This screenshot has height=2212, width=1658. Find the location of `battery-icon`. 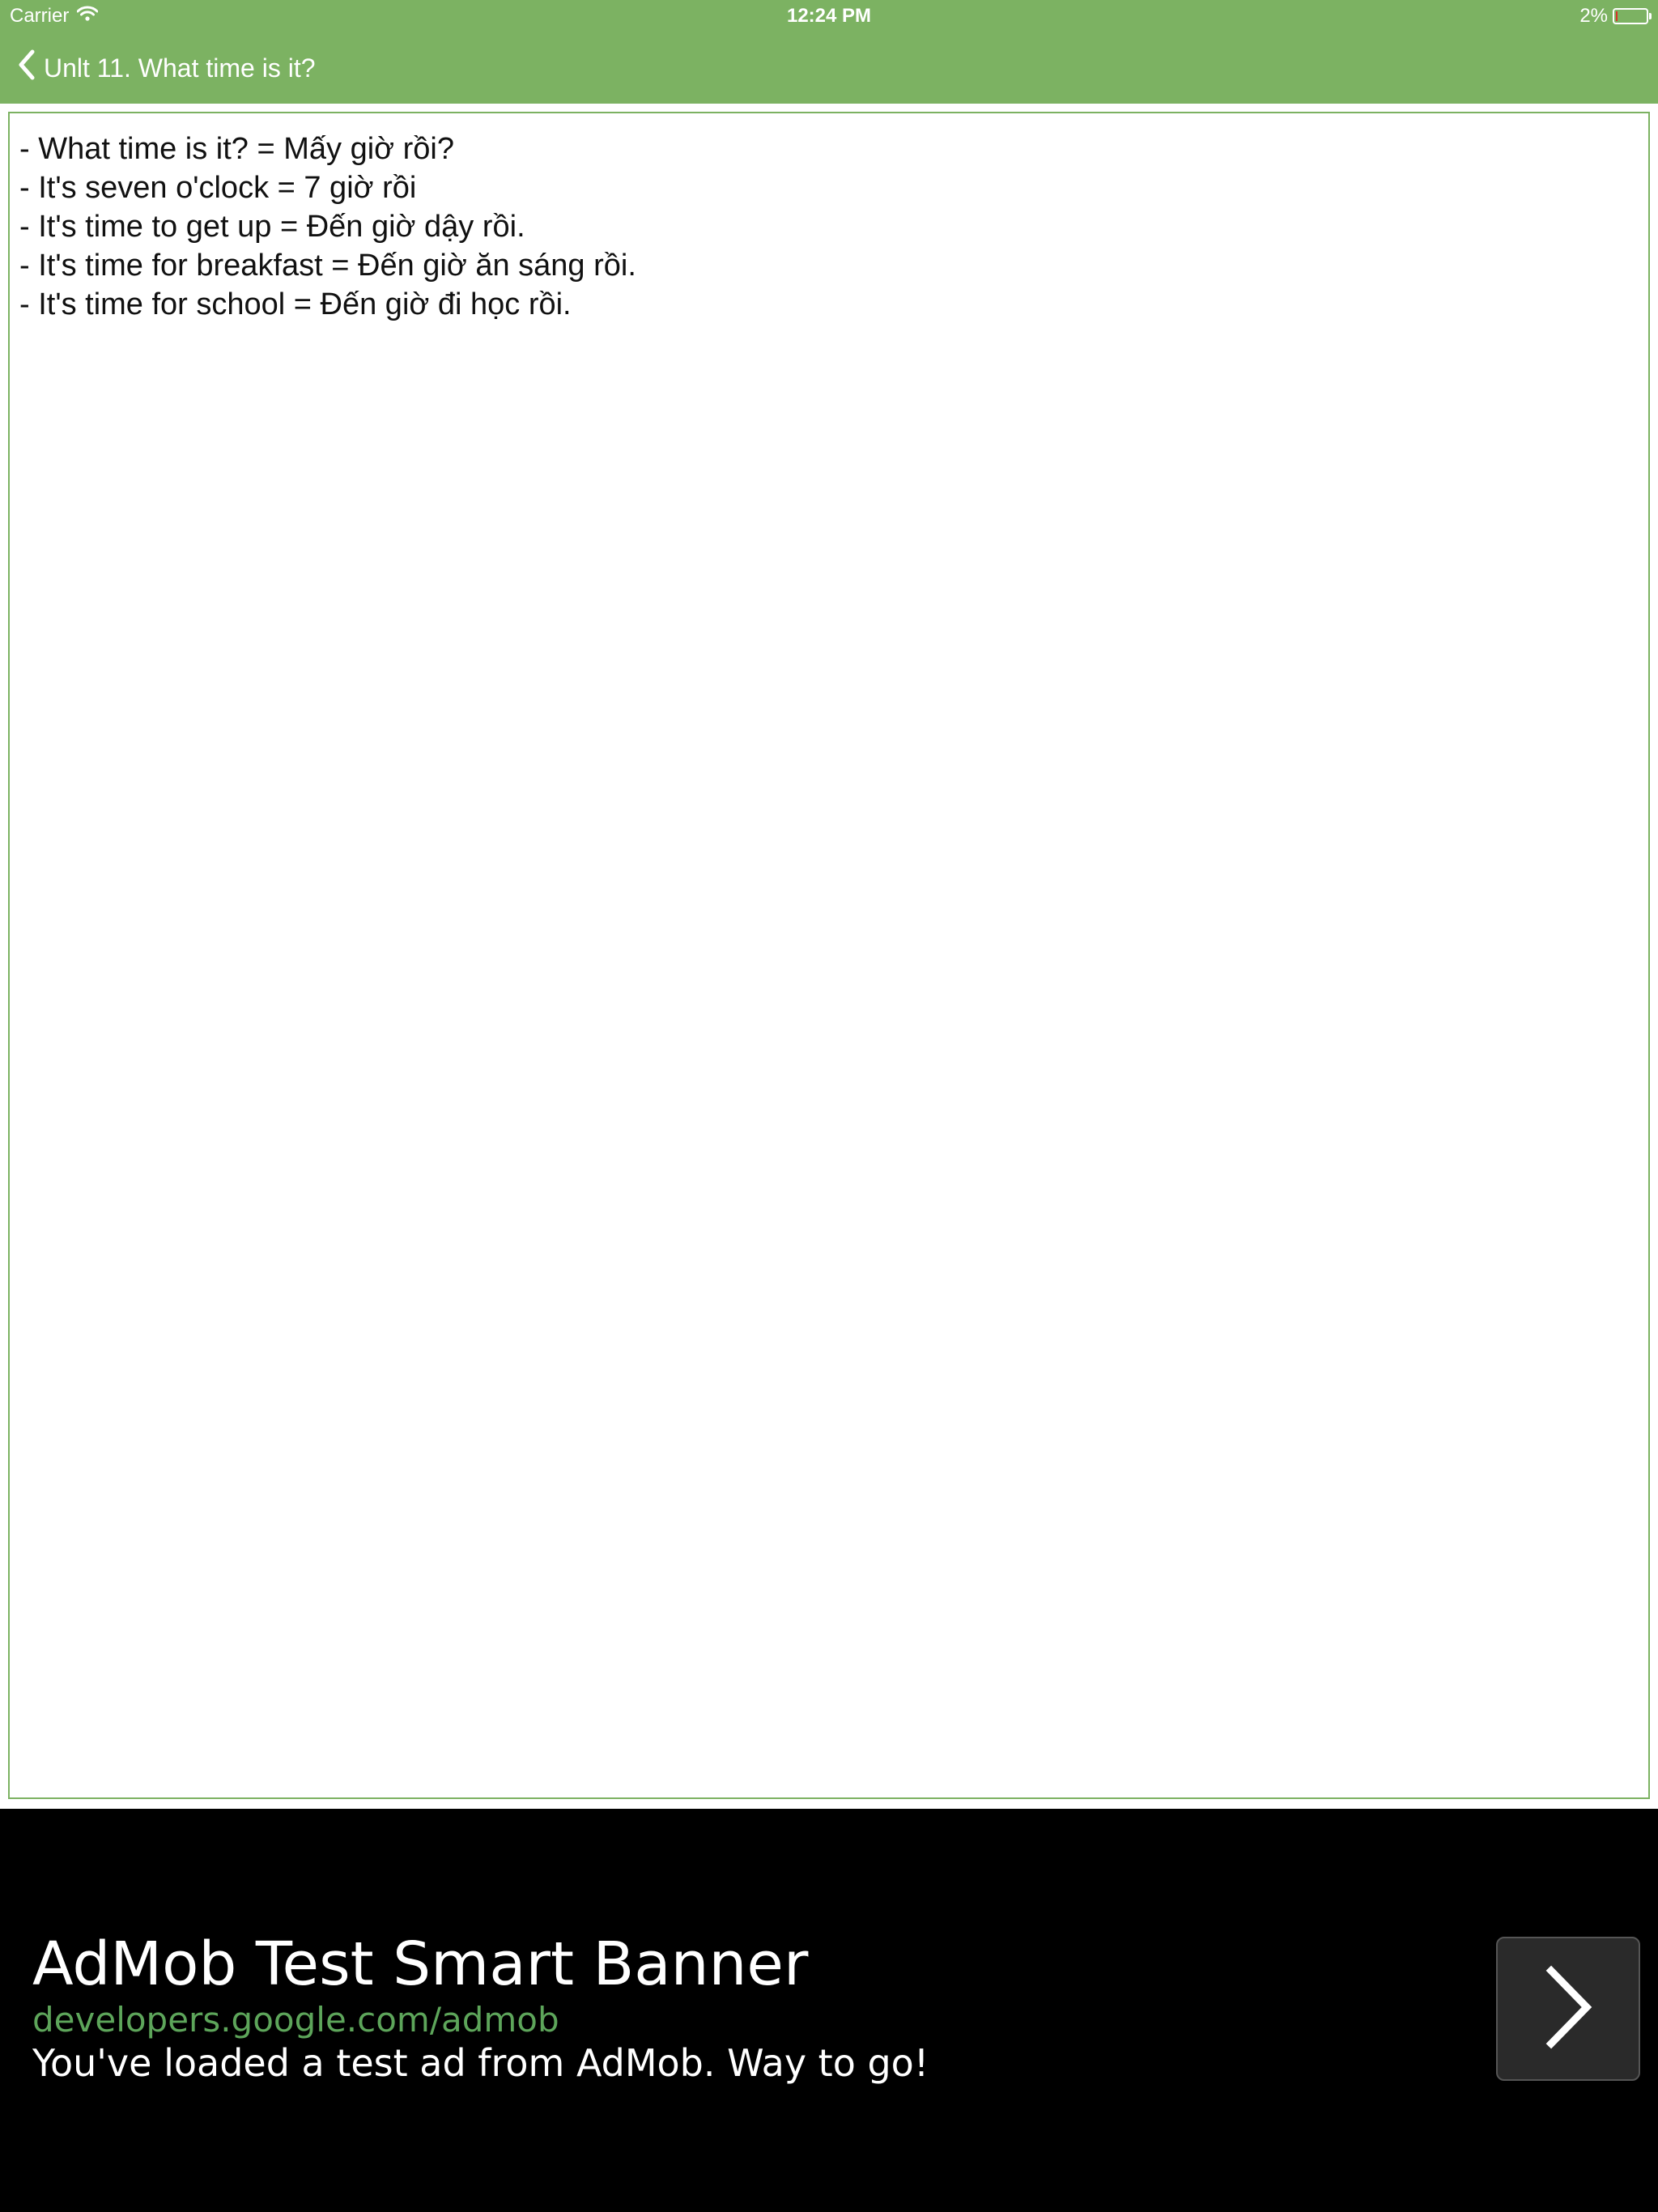

battery-icon is located at coordinates (1632, 16).